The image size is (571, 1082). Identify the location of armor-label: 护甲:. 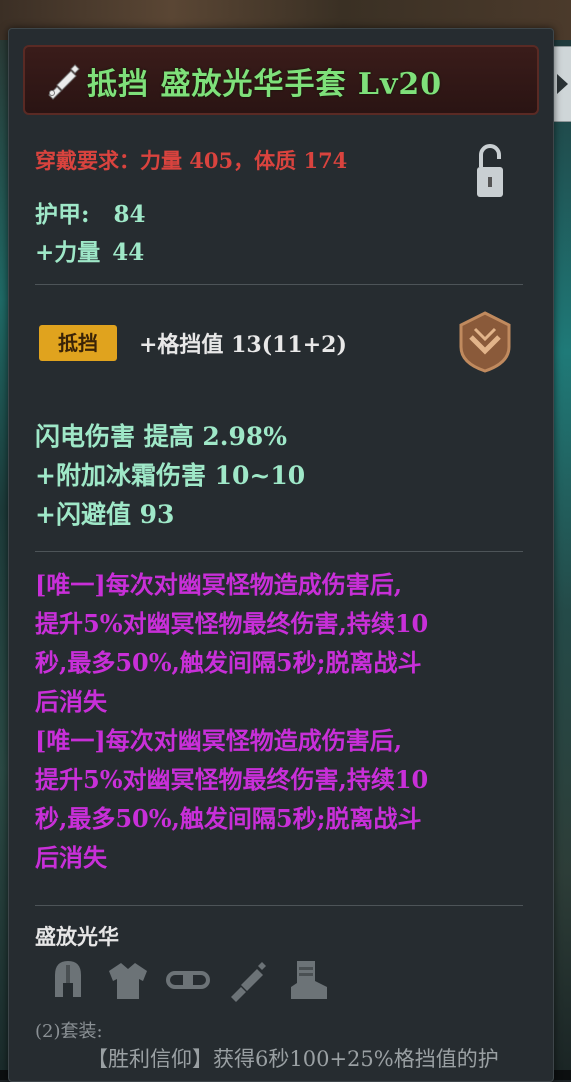
(62, 214).